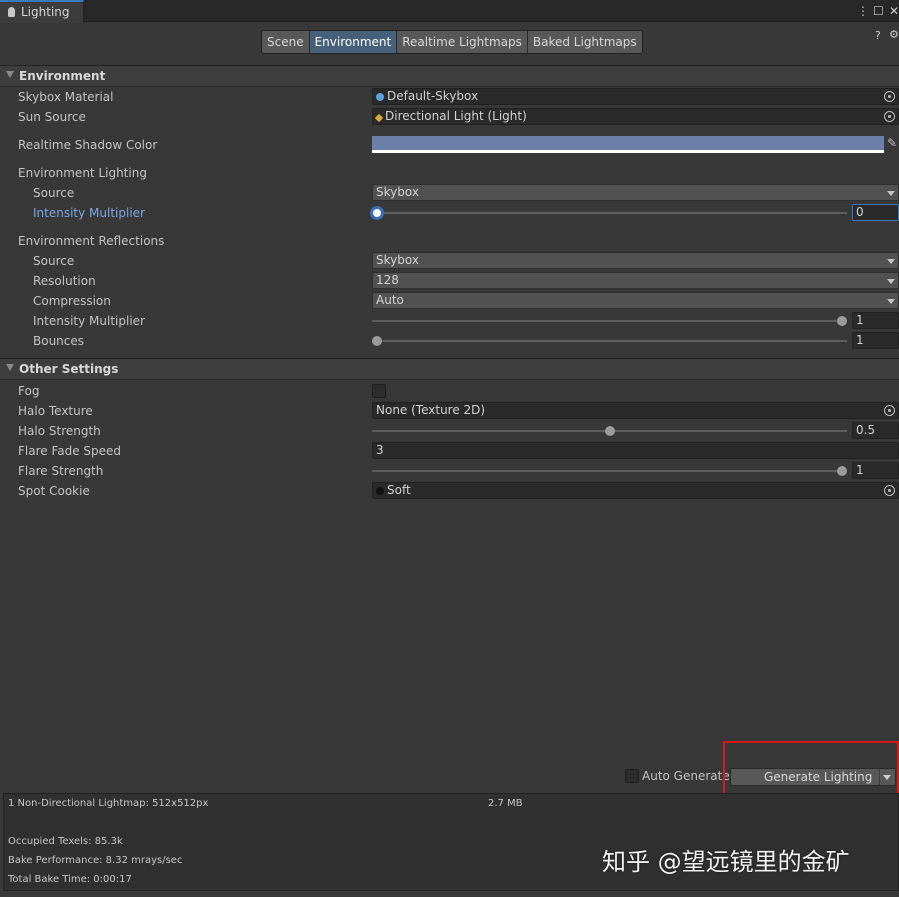 The image size is (899, 897). What do you see at coordinates (609, 341) in the screenshot?
I see `bounces-slider` at bounding box center [609, 341].